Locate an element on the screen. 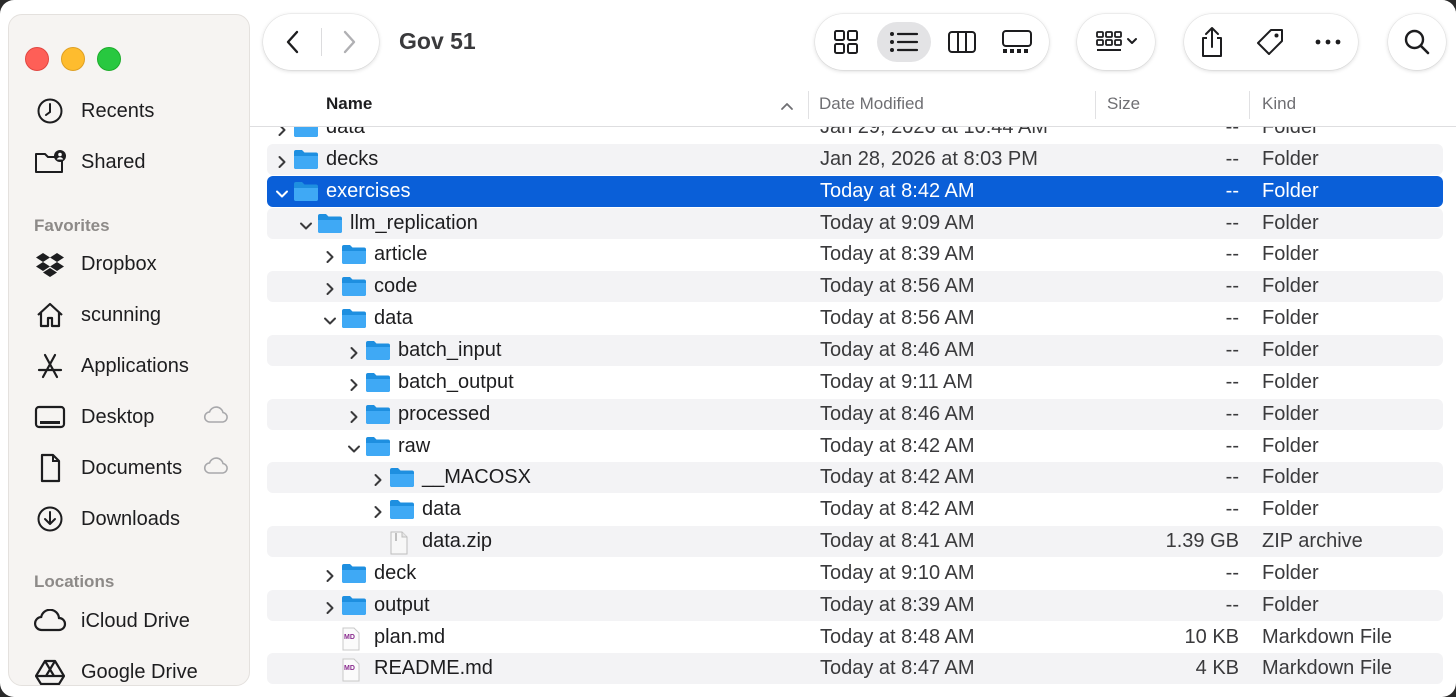  sidebar-item-recents: Recents is located at coordinates (138, 111).